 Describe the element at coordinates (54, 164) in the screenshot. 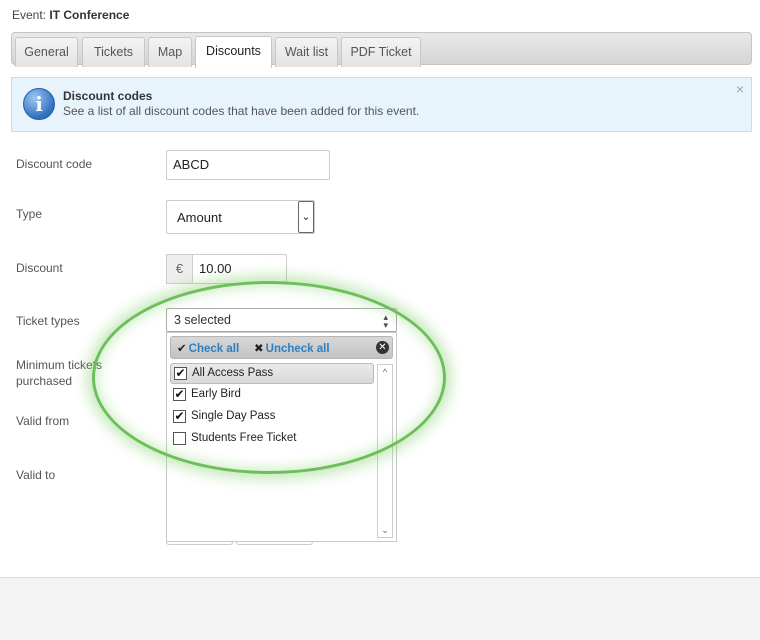

I see `discount-code-label: Discount code` at that location.